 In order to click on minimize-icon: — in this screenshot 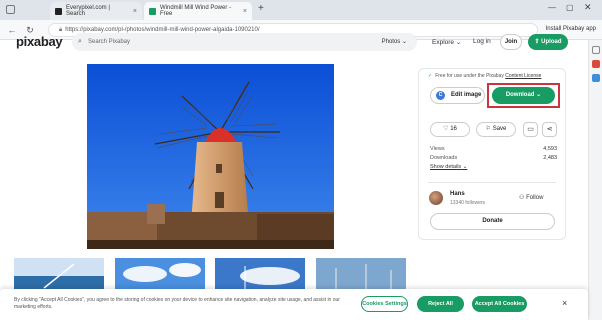, I will do `click(552, 7)`.